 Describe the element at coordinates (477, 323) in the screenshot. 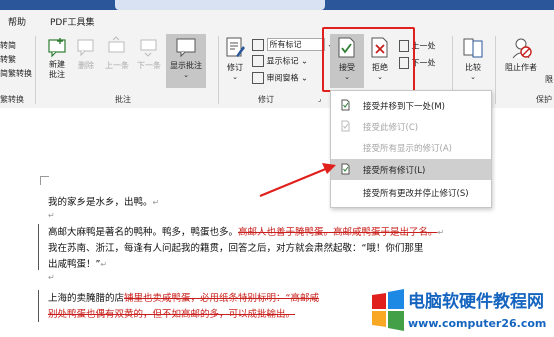

I see `watermark-url: www.computer26.com` at that location.